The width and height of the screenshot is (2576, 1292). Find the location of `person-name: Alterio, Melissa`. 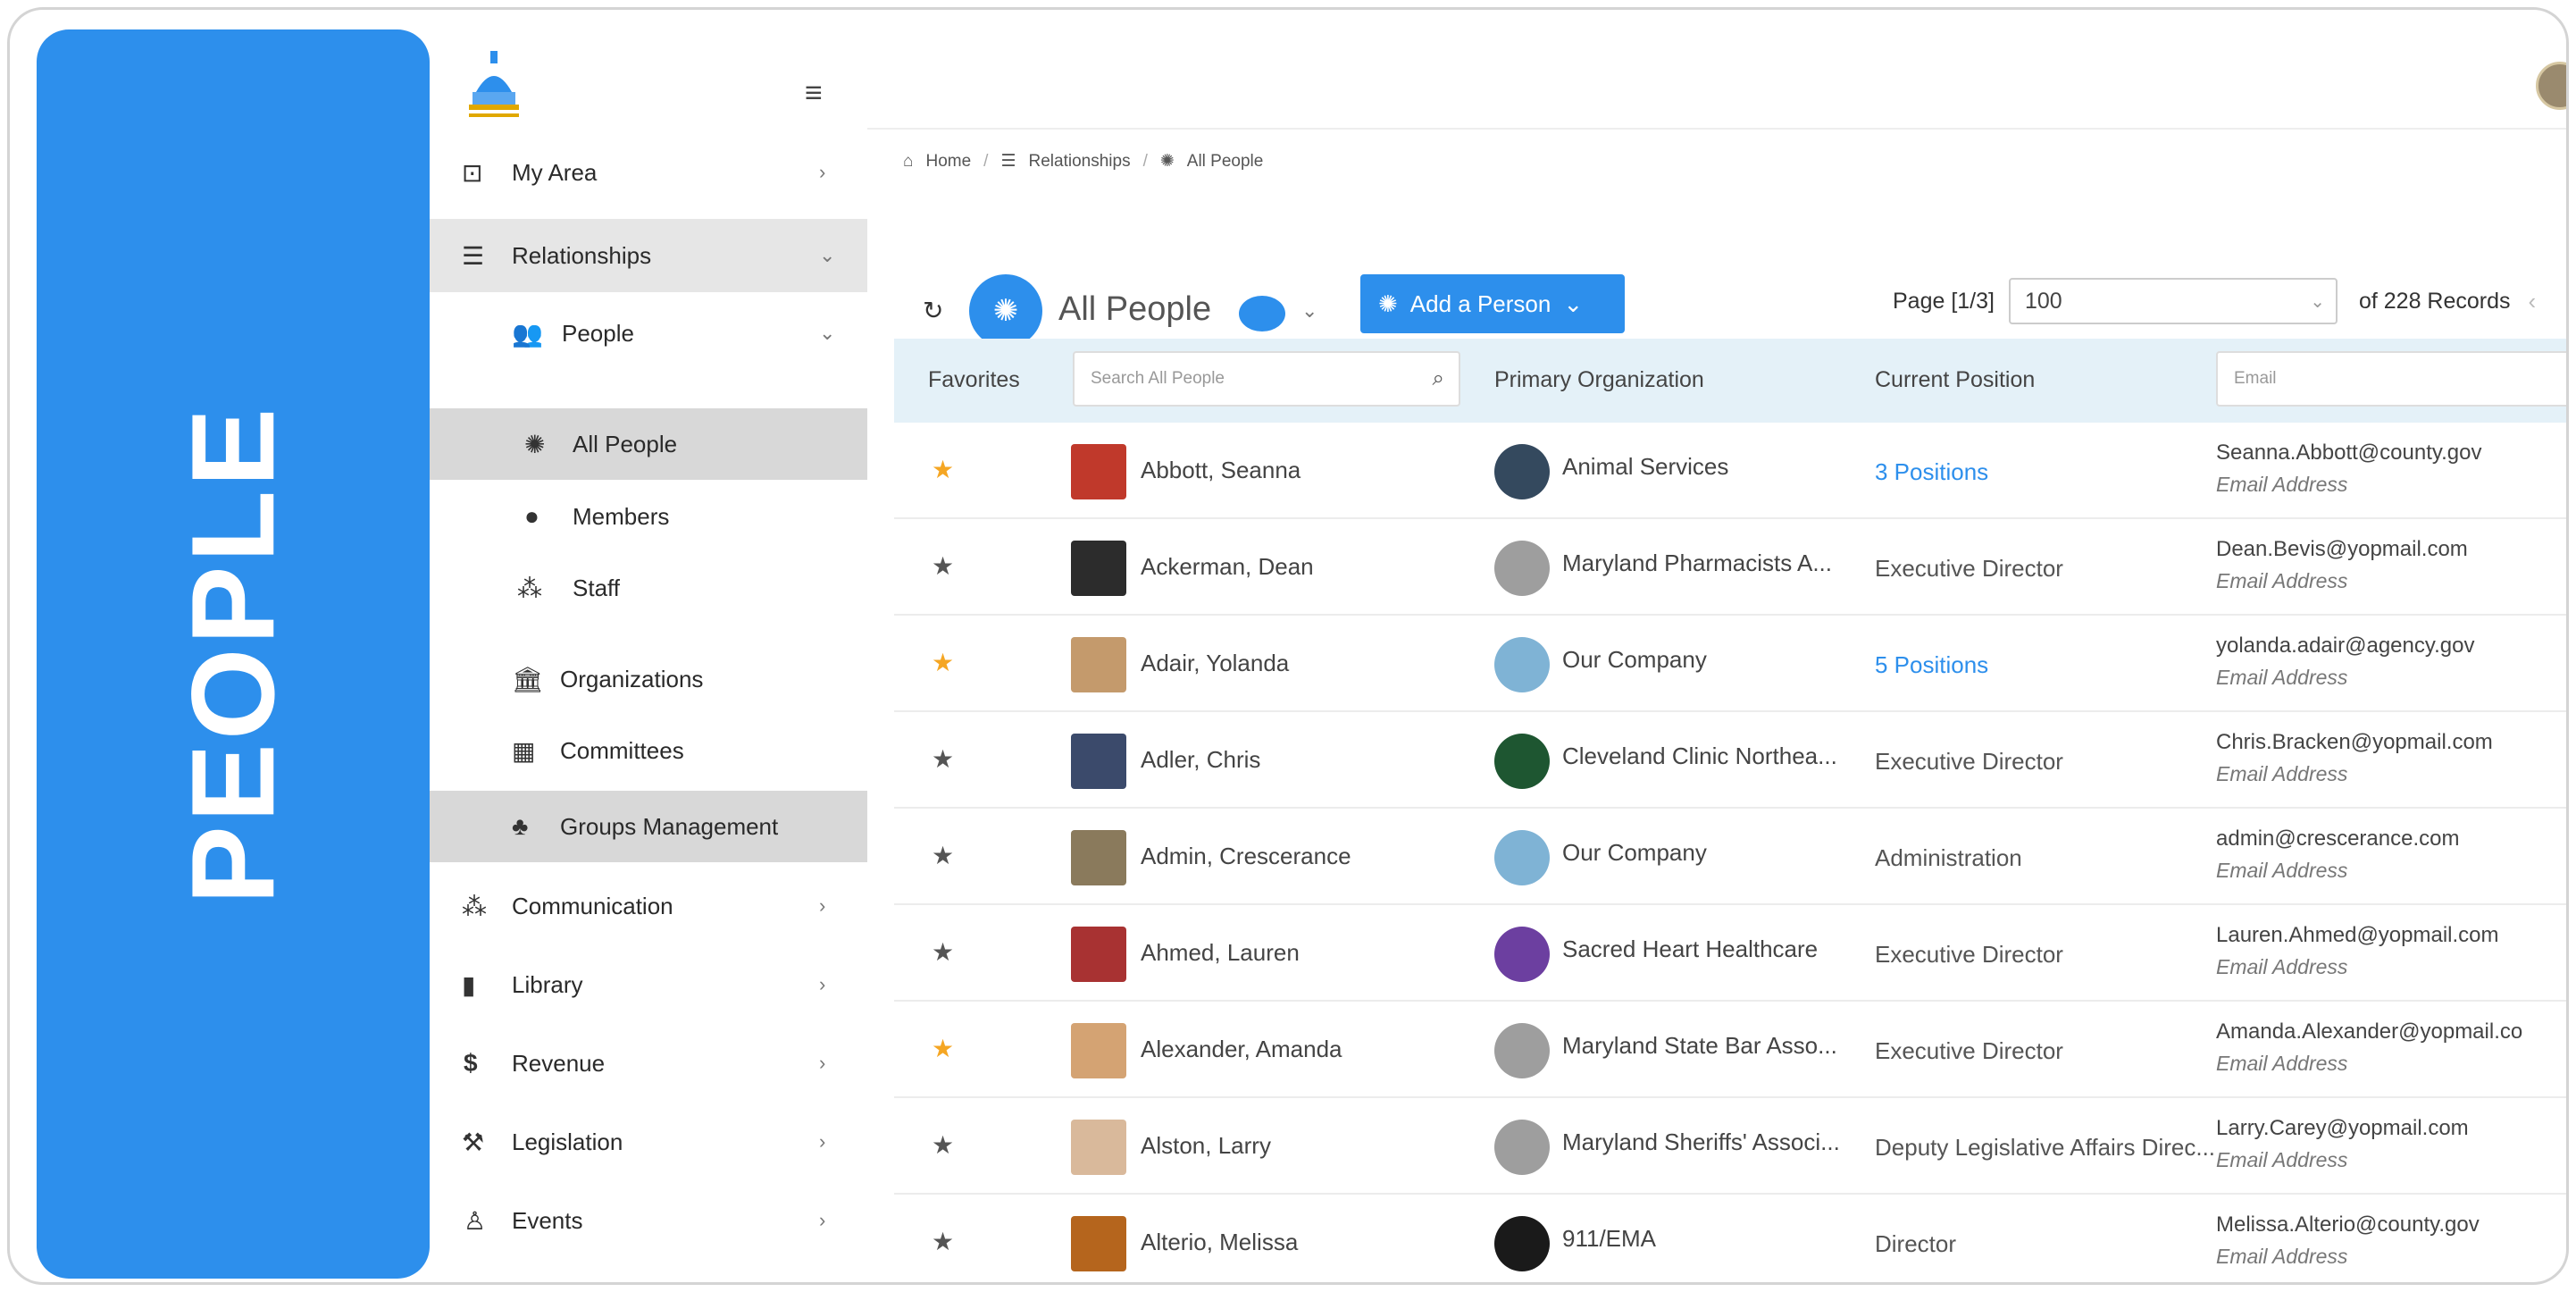

person-name: Alterio, Melissa is located at coordinates (1220, 1242).